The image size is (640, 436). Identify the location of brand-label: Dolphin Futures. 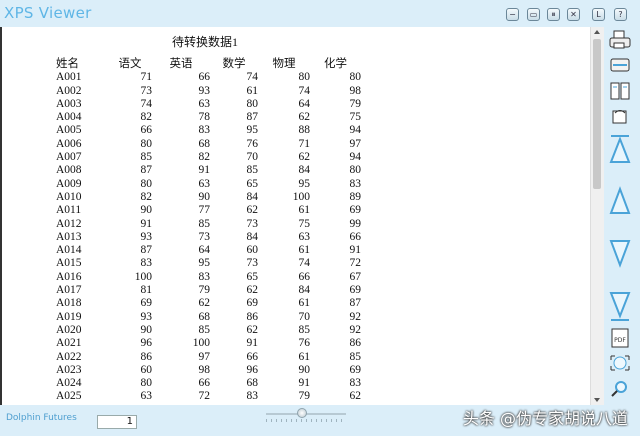
(41, 418).